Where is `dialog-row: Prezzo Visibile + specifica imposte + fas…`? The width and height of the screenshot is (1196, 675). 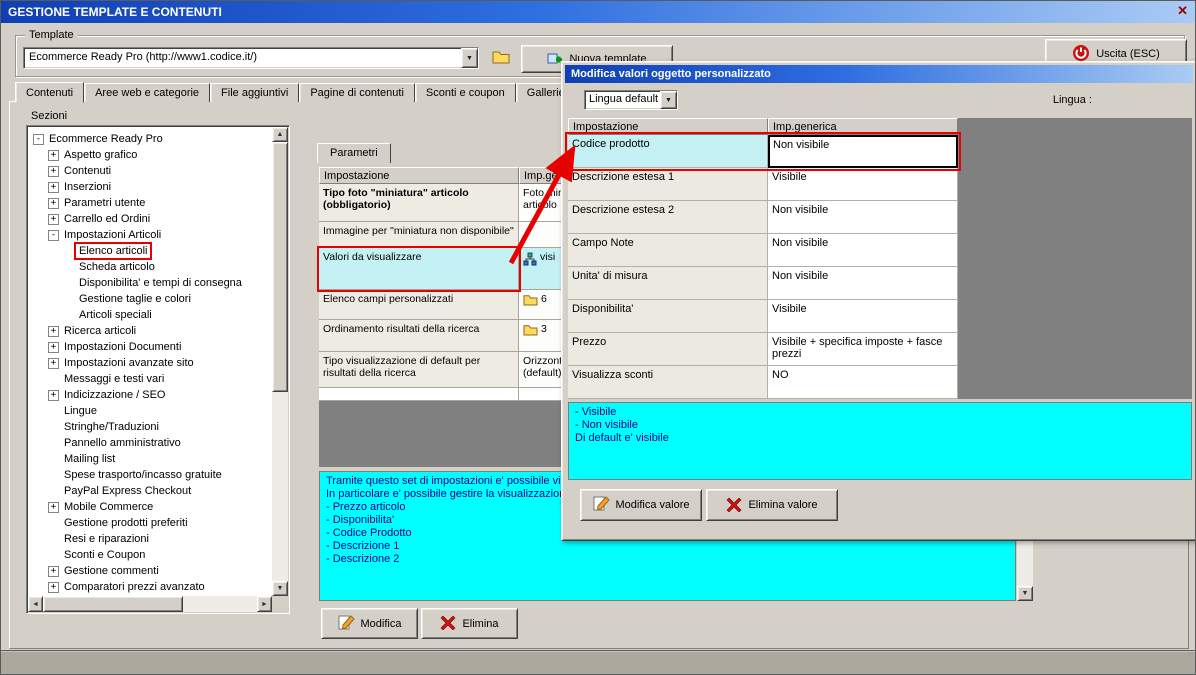
dialog-row: Prezzo Visibile + specifica imposte + fas… is located at coordinates (763, 349).